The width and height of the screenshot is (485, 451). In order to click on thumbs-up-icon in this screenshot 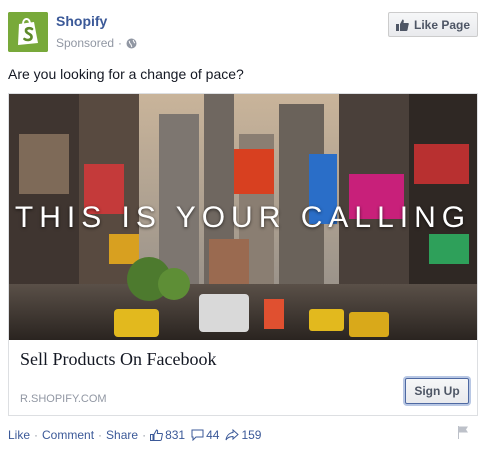, I will do `click(402, 25)`.